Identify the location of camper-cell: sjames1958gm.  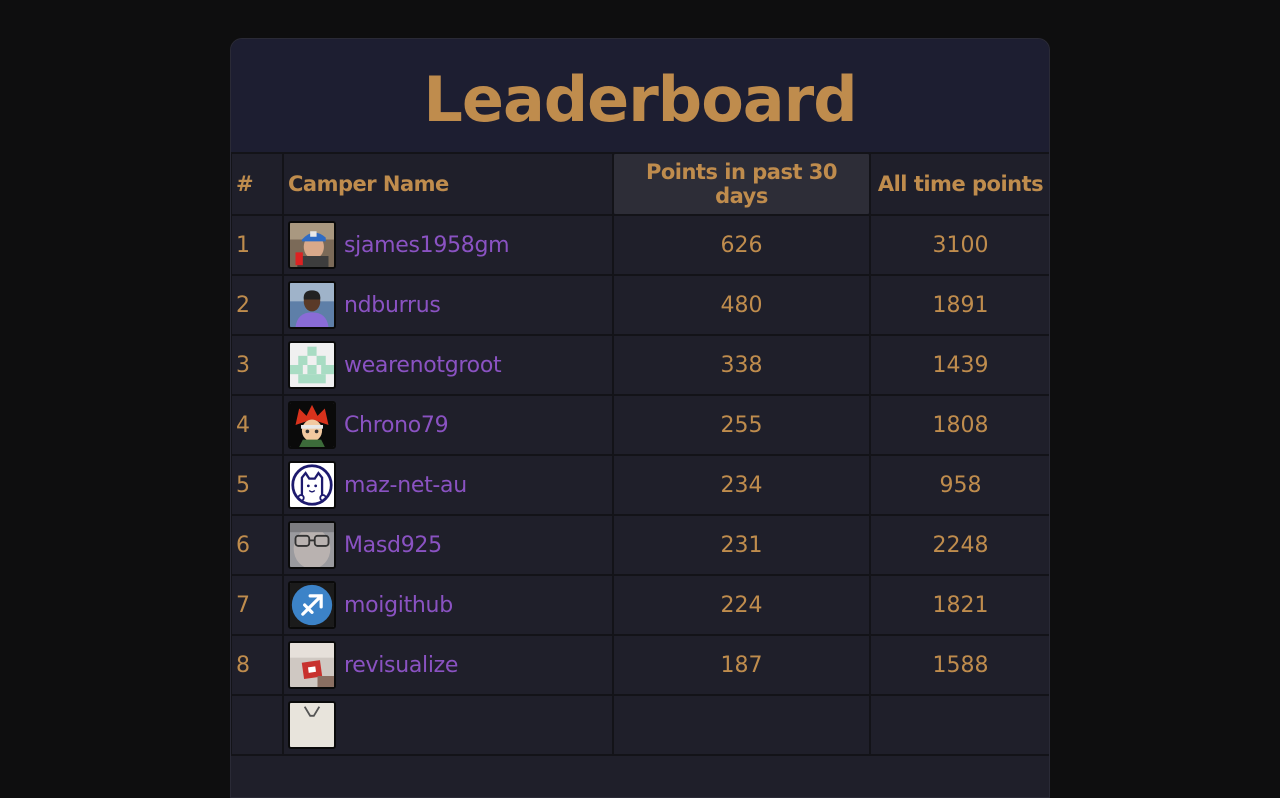
(448, 245).